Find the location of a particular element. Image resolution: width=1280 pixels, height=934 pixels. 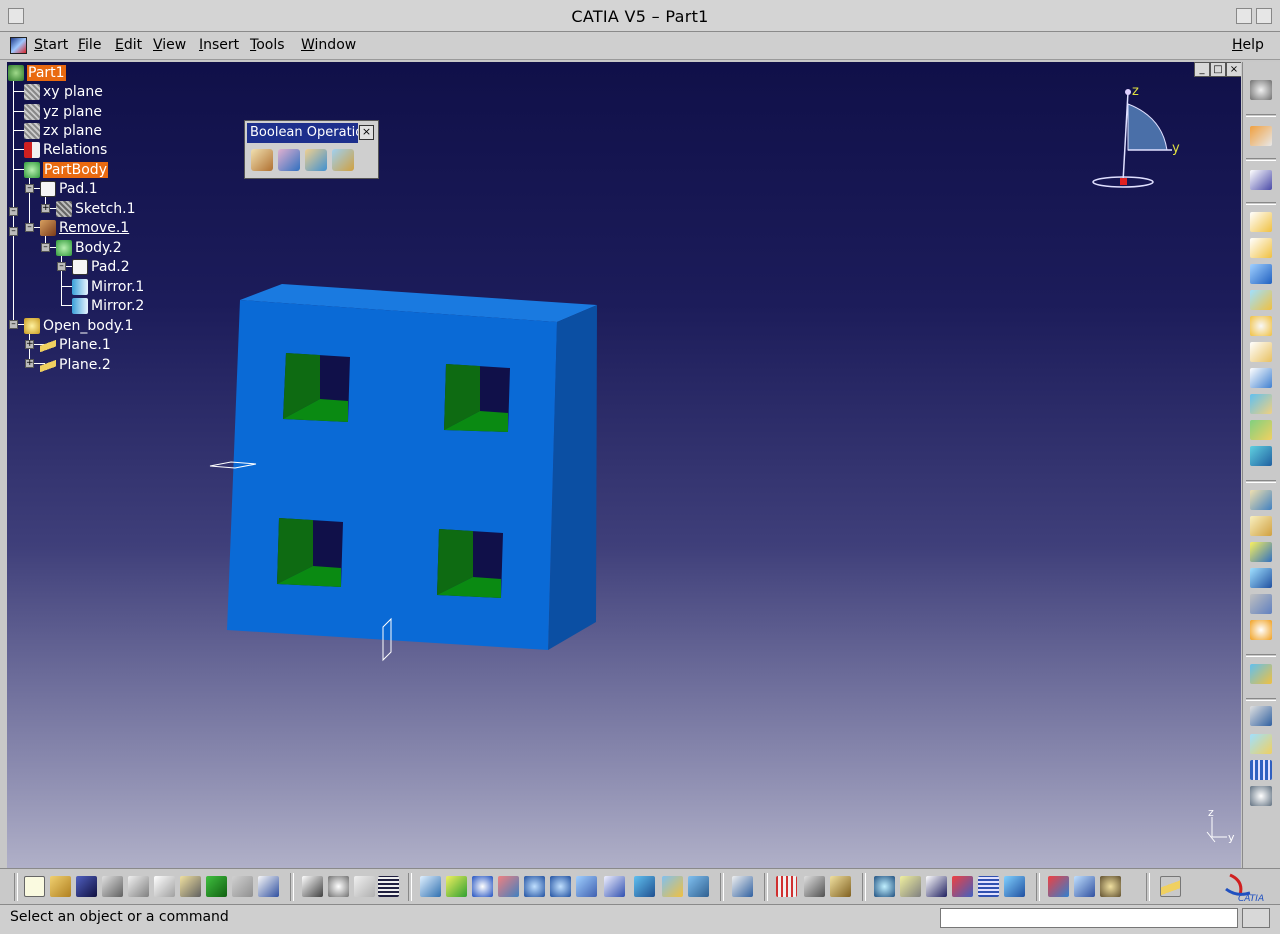

menu-help: Help is located at coordinates (1248, 45).